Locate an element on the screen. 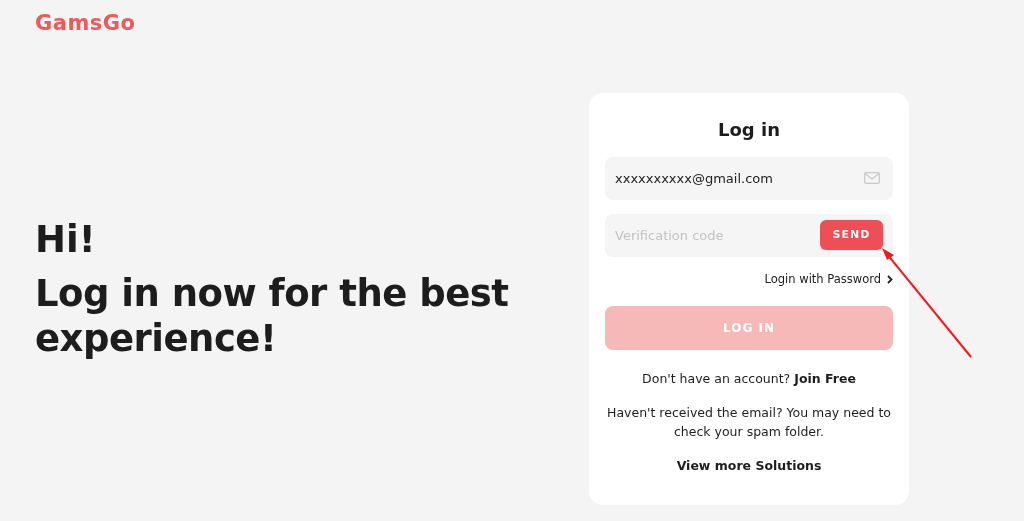  signup-prompt: Don't have an account? Join Free is located at coordinates (749, 379).